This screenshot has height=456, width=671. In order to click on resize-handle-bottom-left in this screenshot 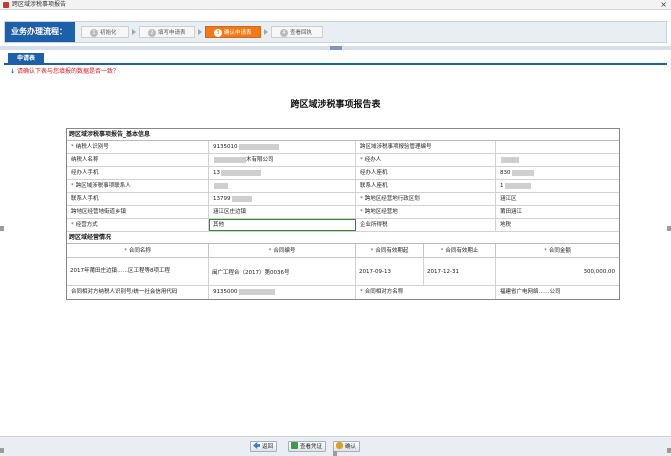, I will do `click(2, 450)`.